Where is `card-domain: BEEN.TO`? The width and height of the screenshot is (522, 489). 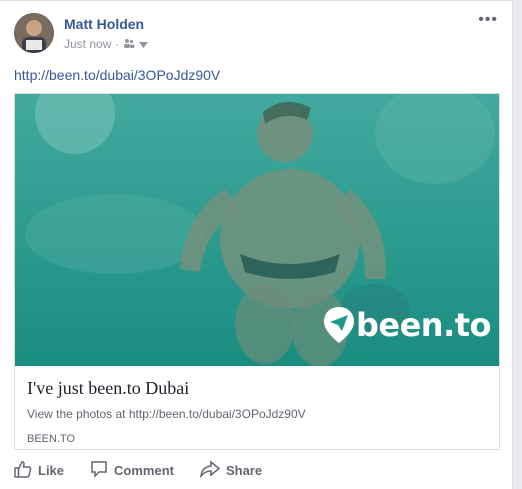 card-domain: BEEN.TO is located at coordinates (51, 439).